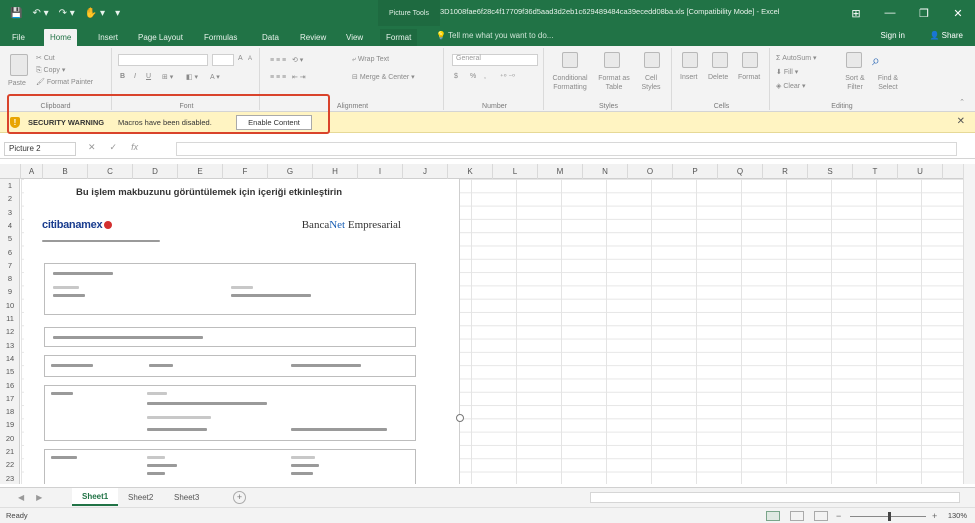 The width and height of the screenshot is (975, 523). Describe the element at coordinates (18, 37) in the screenshot. I see `tab-file: File` at that location.